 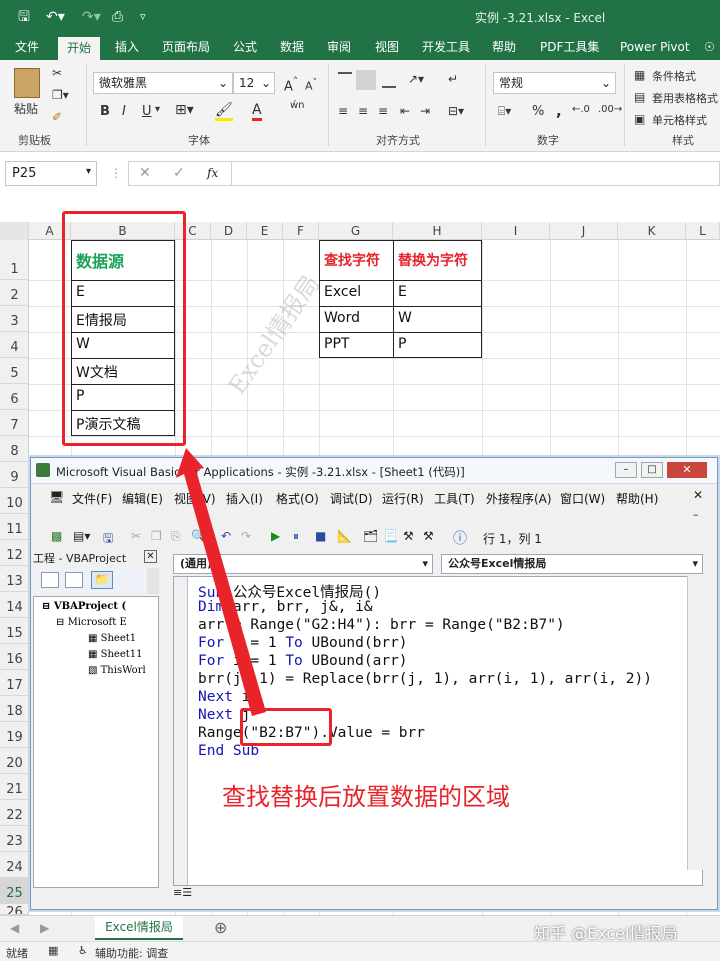 What do you see at coordinates (127, 49) in the screenshot?
I see `tab-insert: 插入` at bounding box center [127, 49].